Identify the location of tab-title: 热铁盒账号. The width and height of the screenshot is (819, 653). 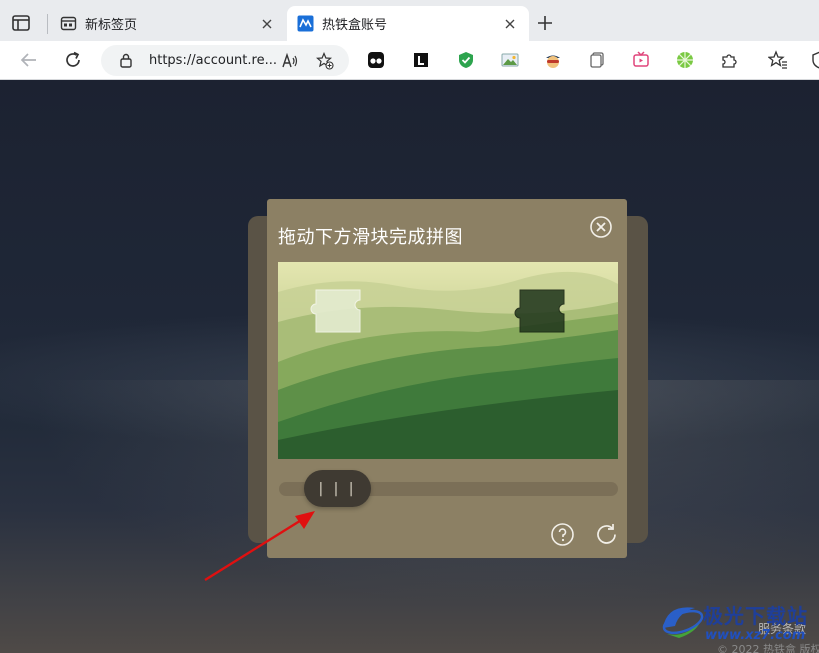
(355, 25).